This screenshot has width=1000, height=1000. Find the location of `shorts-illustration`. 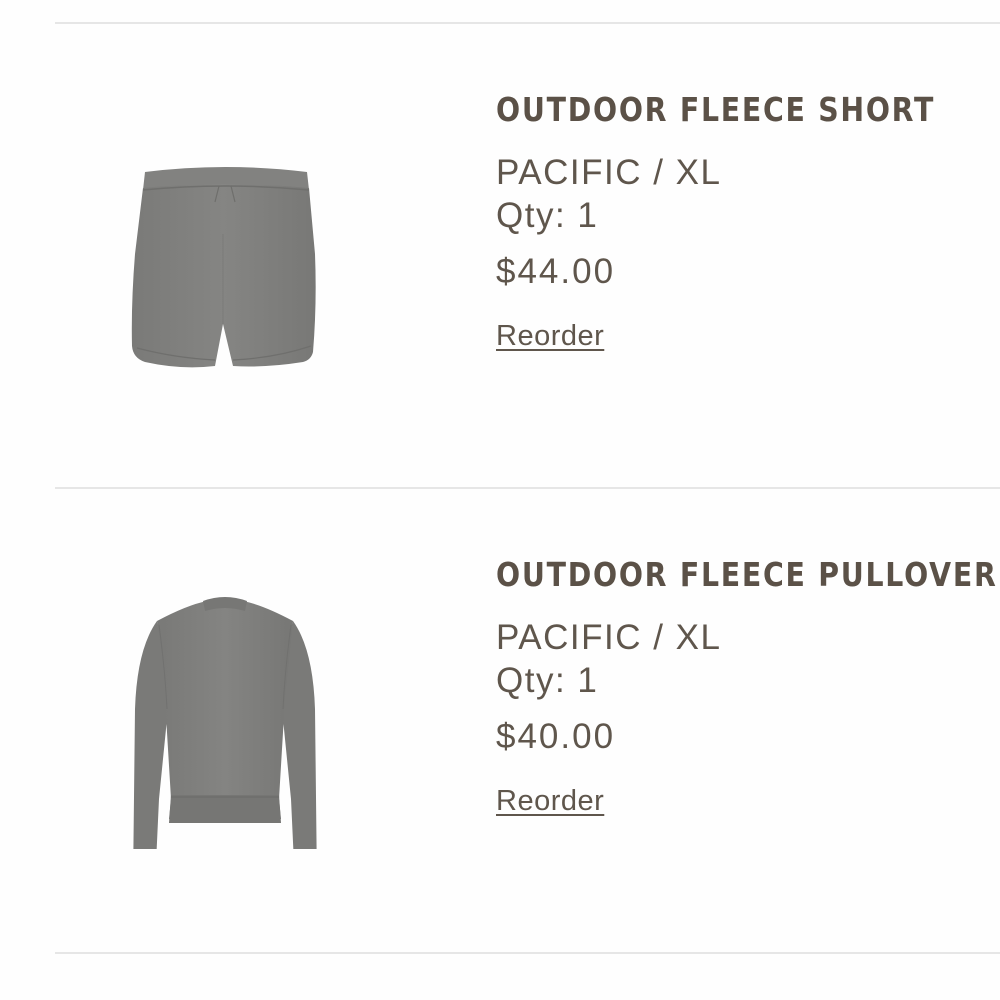

shorts-illustration is located at coordinates (223, 267).